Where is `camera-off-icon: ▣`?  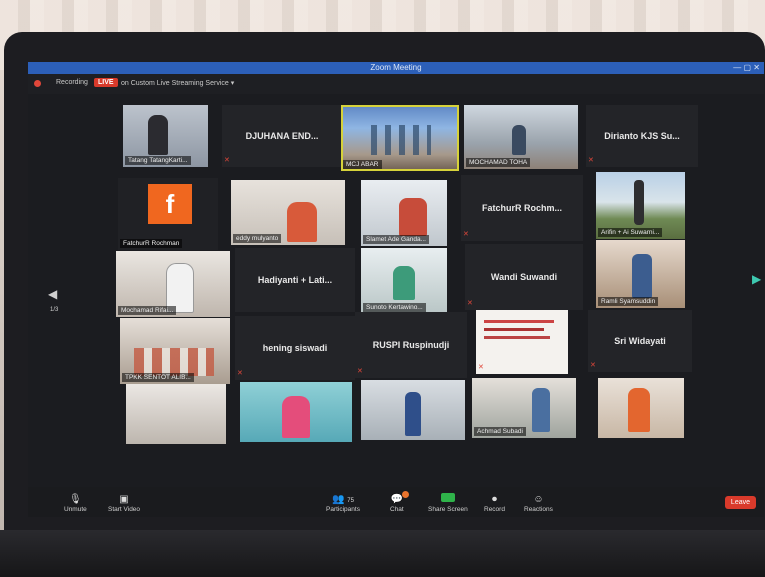
camera-off-icon: ▣ is located at coordinates (124, 499).